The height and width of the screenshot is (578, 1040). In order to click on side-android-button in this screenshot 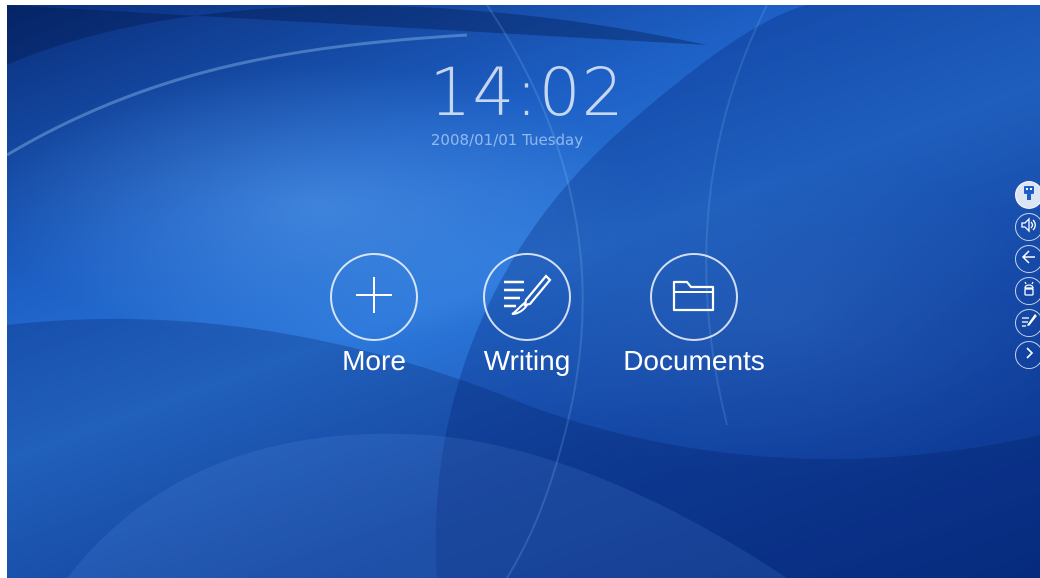, I will do `click(1027, 291)`.